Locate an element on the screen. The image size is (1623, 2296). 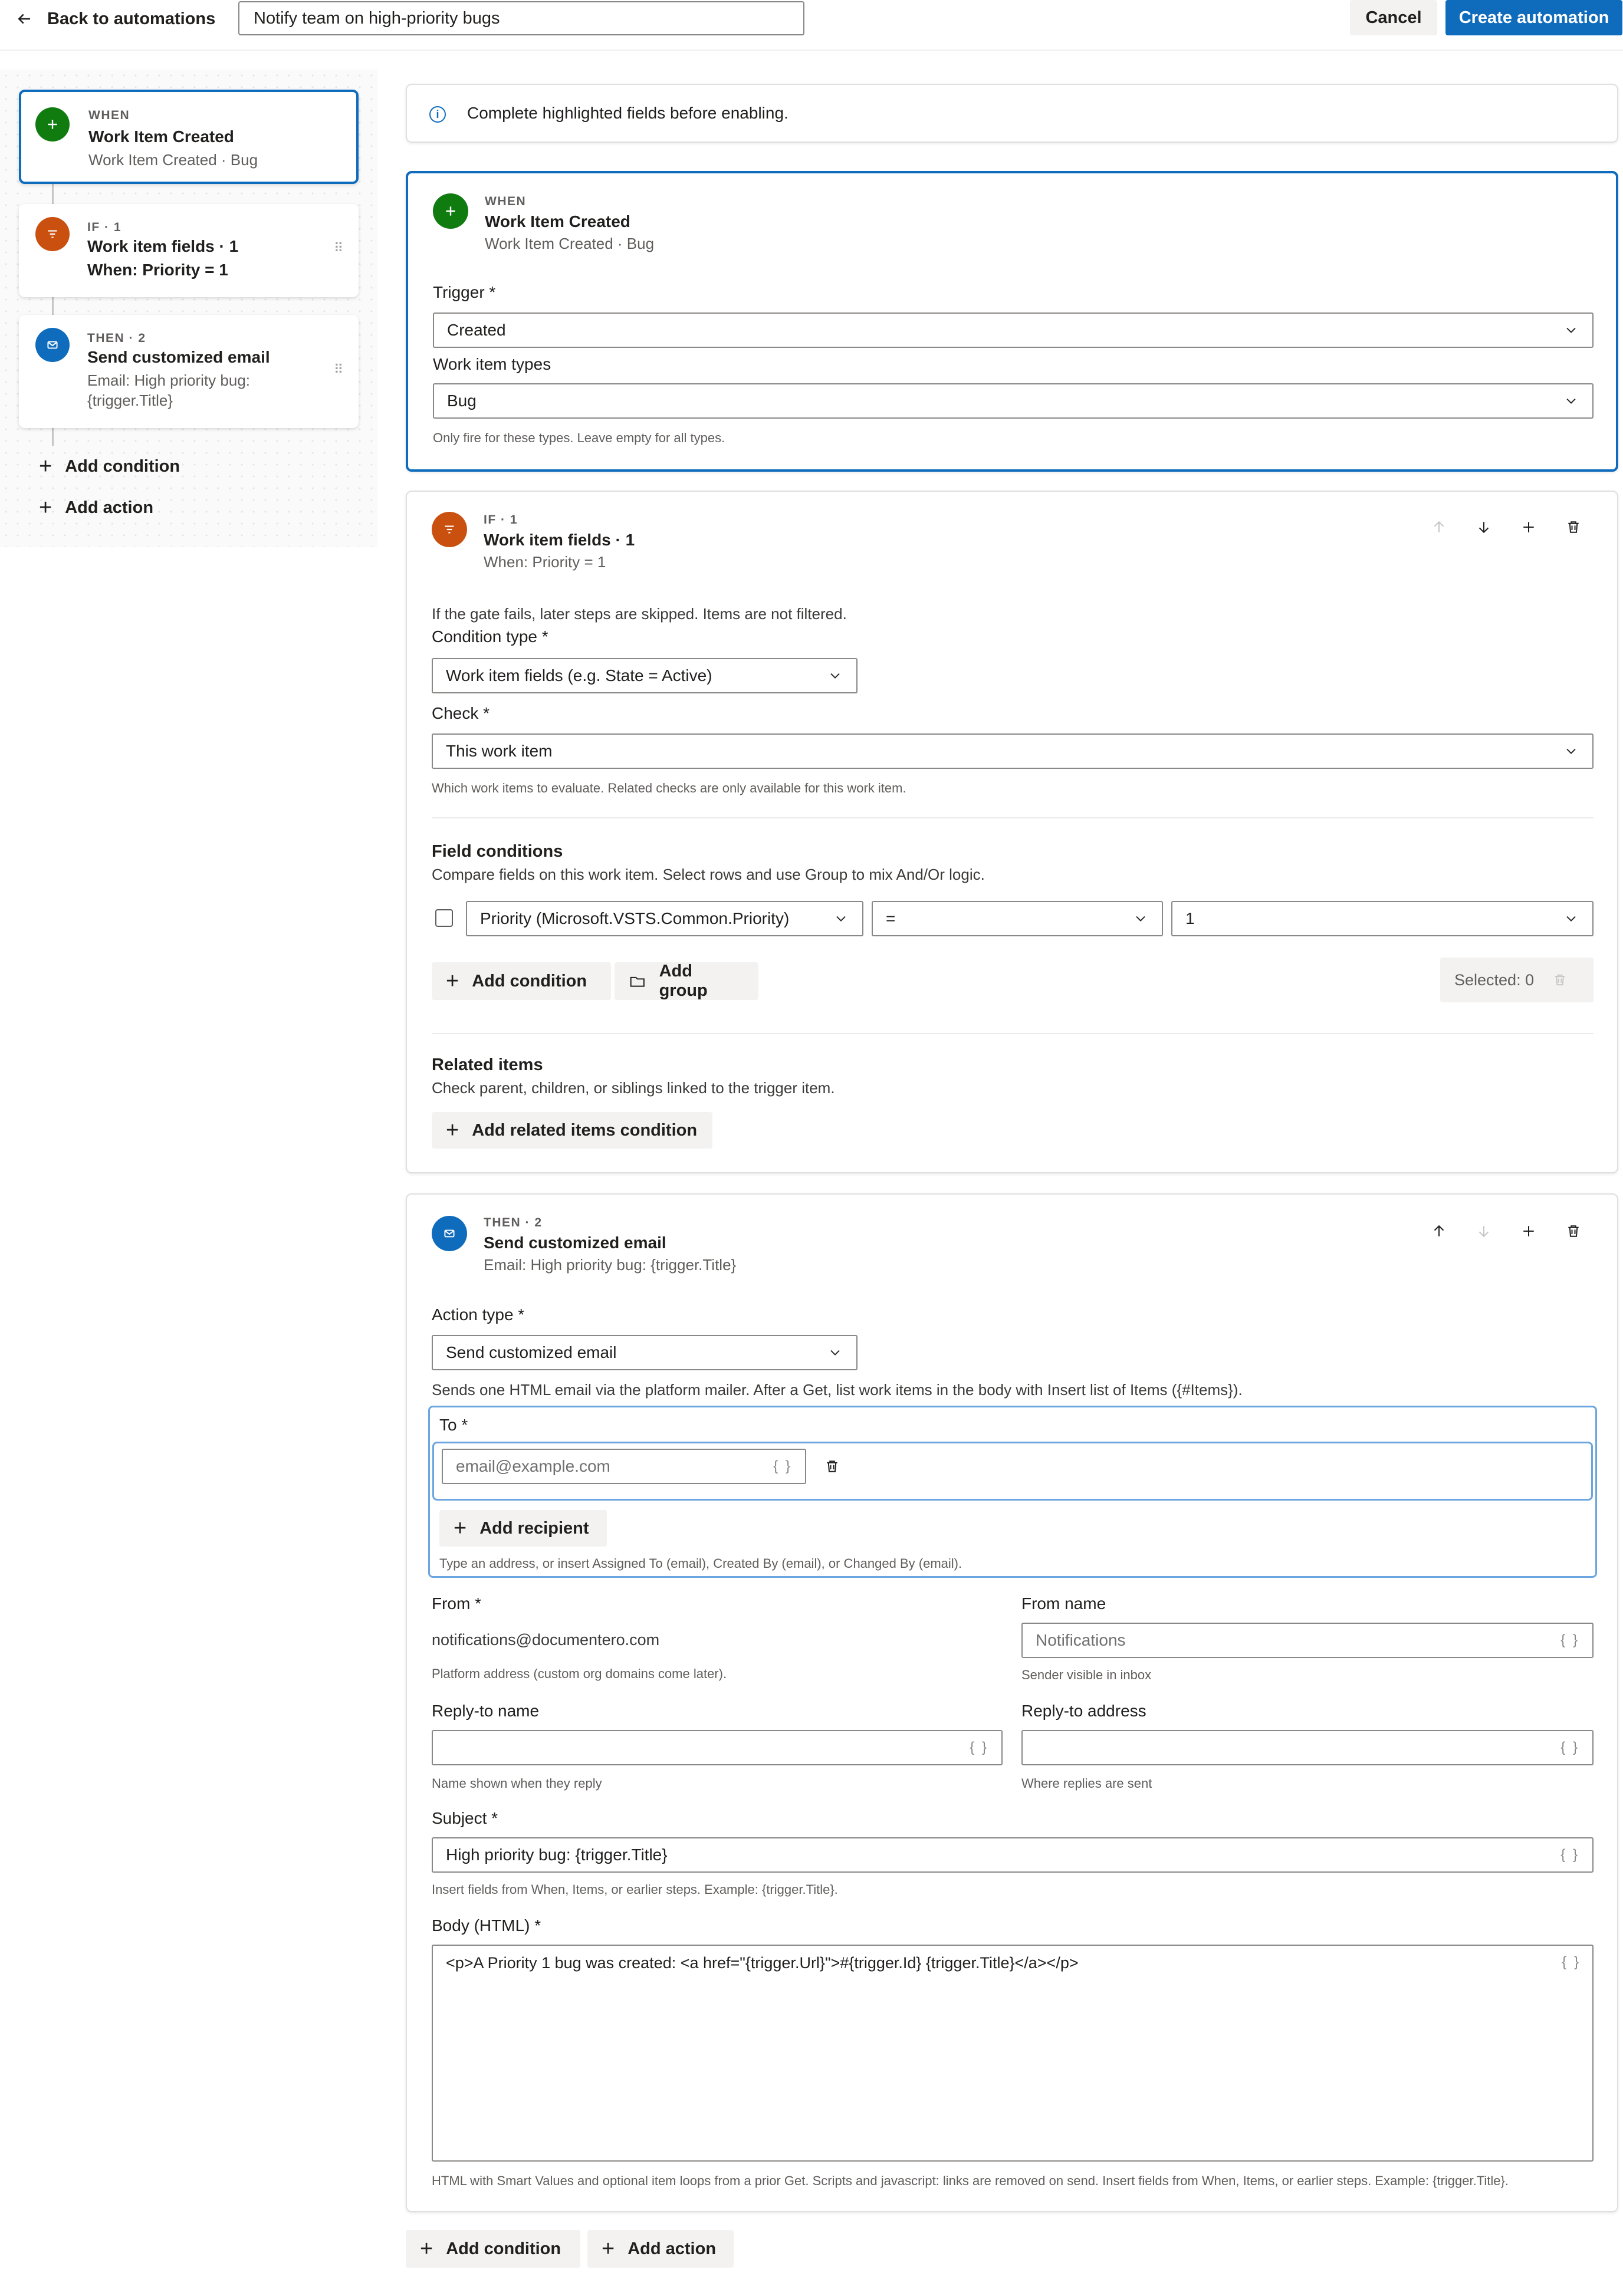
sidebar-add-action: + Add action is located at coordinates (96, 508).